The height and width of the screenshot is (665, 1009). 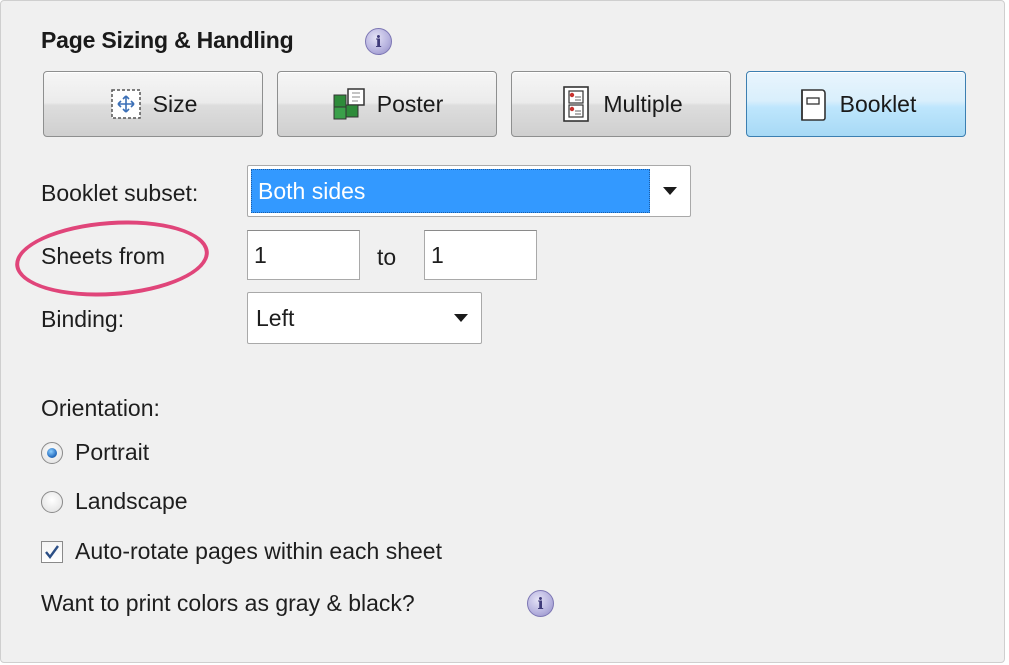 What do you see at coordinates (258, 551) in the screenshot?
I see `auto-rotate-label: Auto-rotate pages within each sheet` at bounding box center [258, 551].